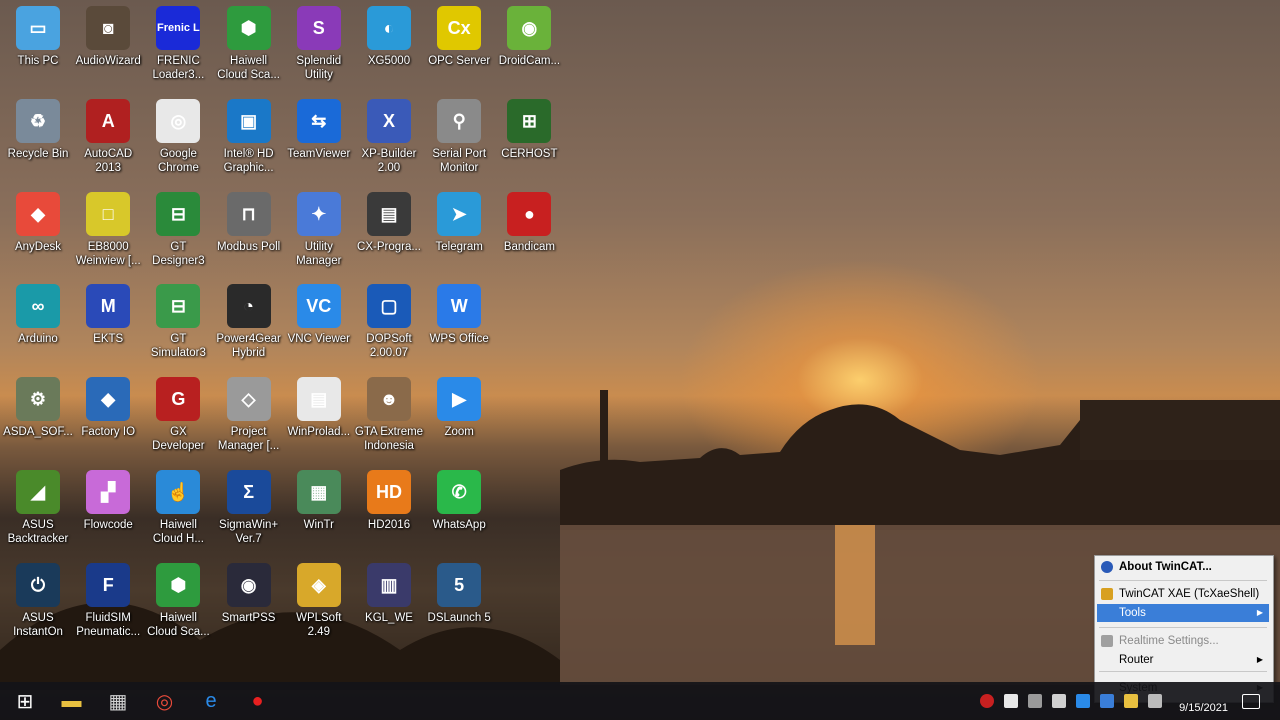 Image resolution: width=1280 pixels, height=720 pixels. What do you see at coordinates (389, 28) in the screenshot?
I see `app-icon: ◐` at bounding box center [389, 28].